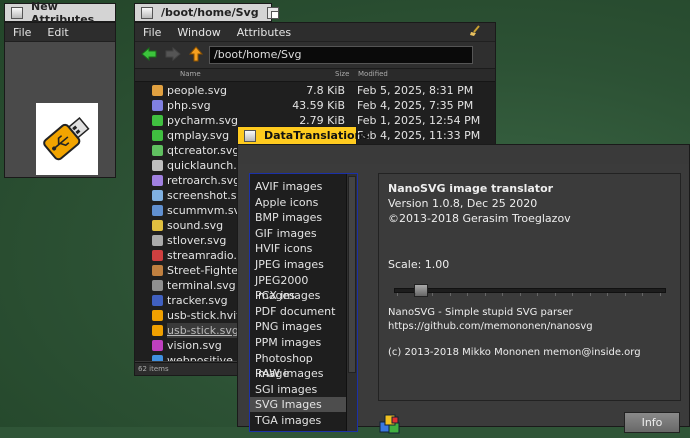 This screenshot has height=438, width=690. I want to click on info-button: Info, so click(652, 422).